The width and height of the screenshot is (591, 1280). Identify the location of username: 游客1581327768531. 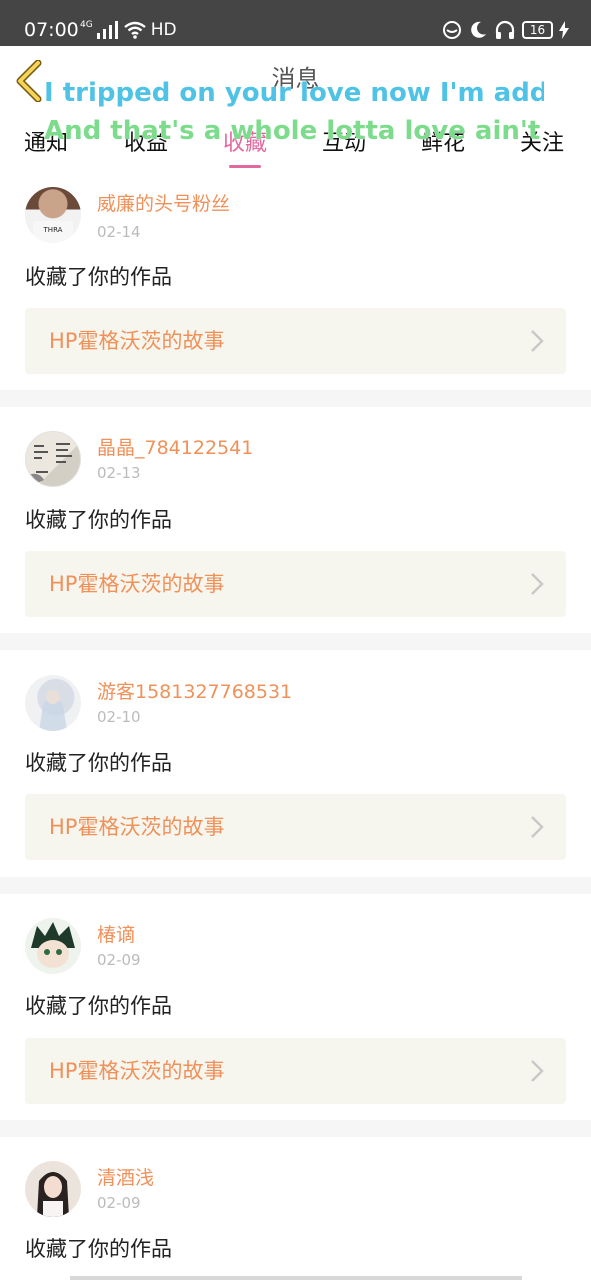
(194, 692).